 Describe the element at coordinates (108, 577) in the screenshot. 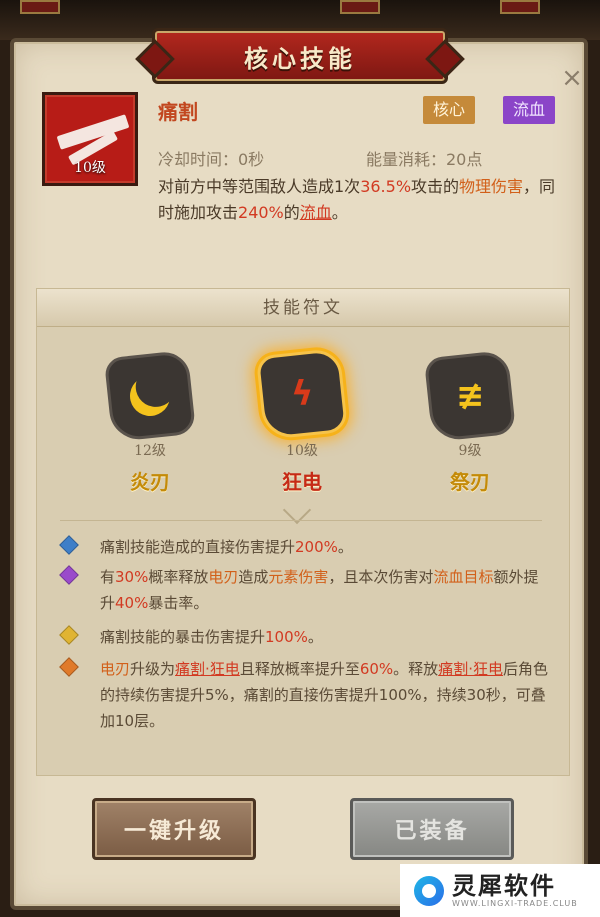

I see `effect-copy: 有` at that location.